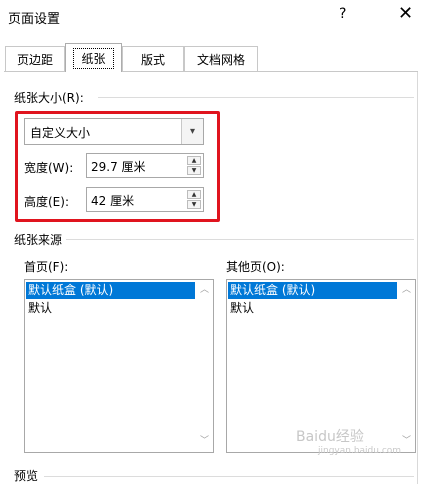 The image size is (427, 484). I want to click on tab-paper-label: 纸张, so click(93, 58).